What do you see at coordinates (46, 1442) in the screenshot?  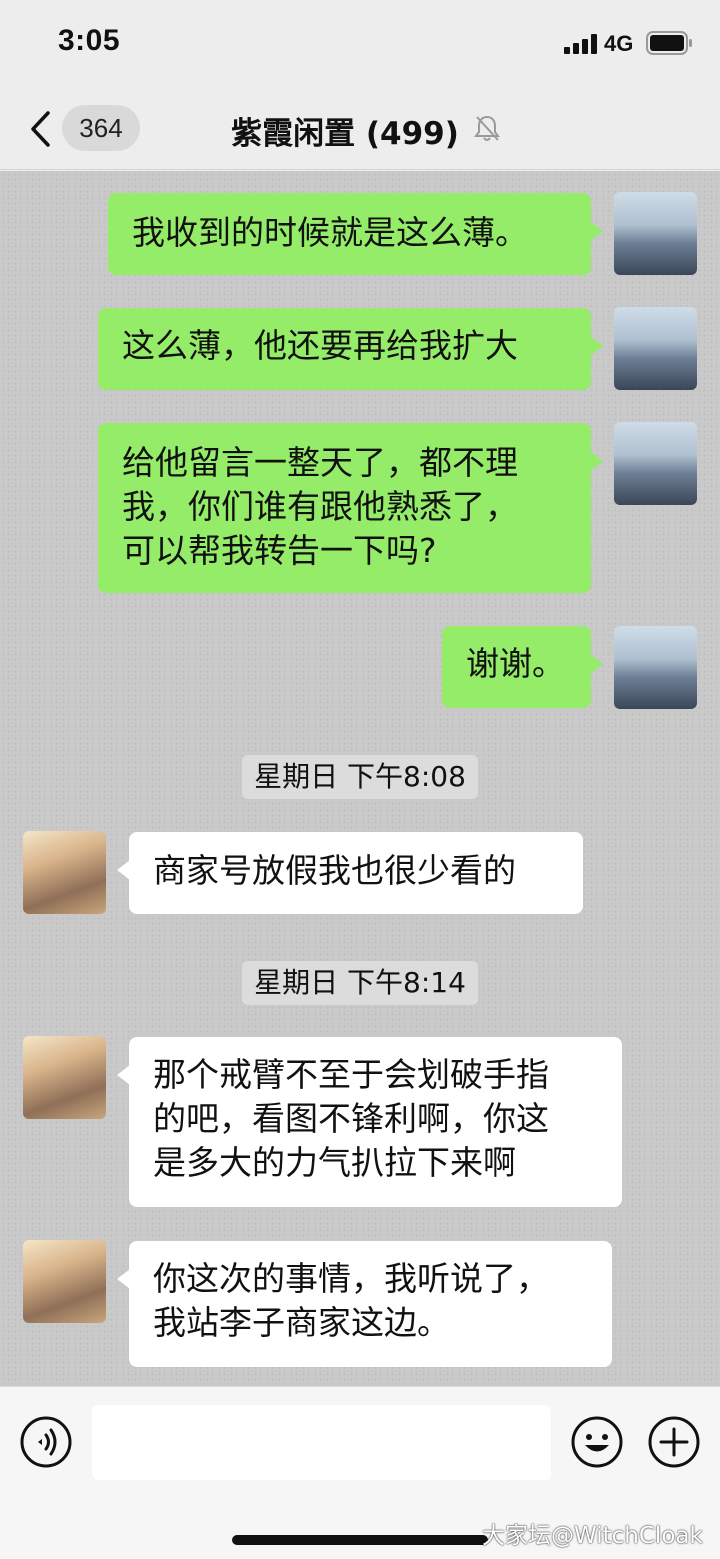 I see `voice-icon` at bounding box center [46, 1442].